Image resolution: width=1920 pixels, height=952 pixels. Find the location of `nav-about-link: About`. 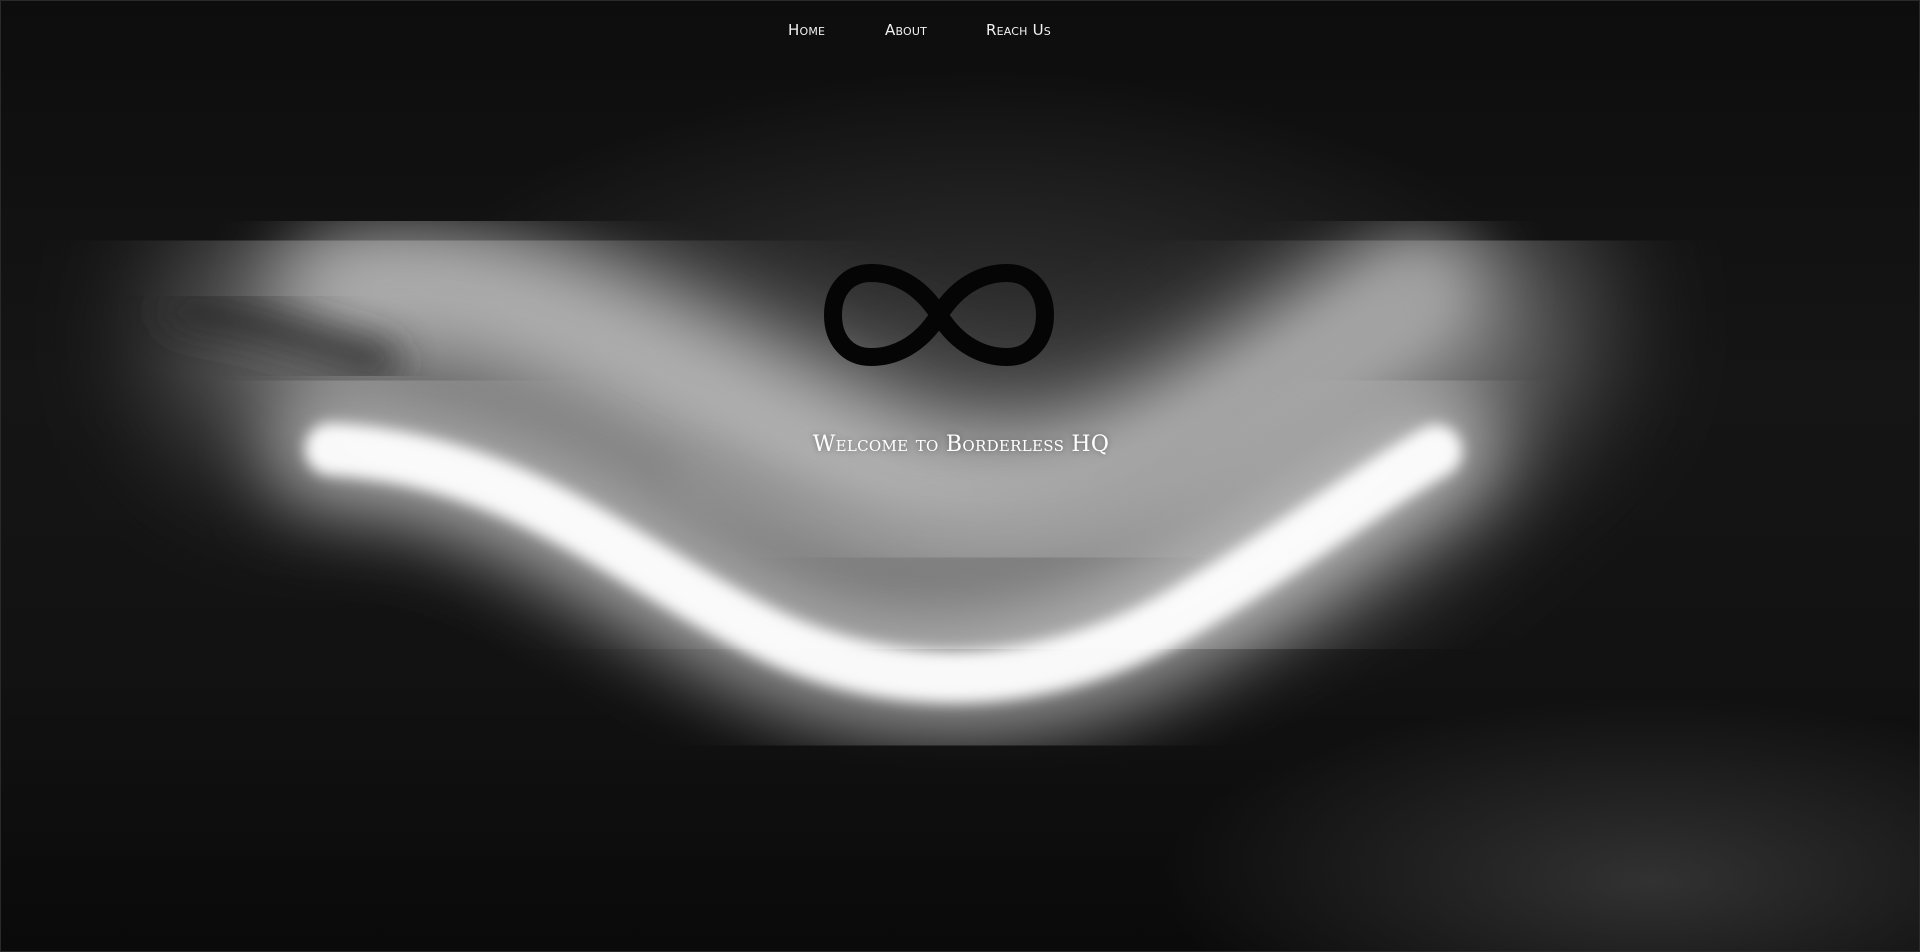

nav-about-link: About is located at coordinates (906, 30).